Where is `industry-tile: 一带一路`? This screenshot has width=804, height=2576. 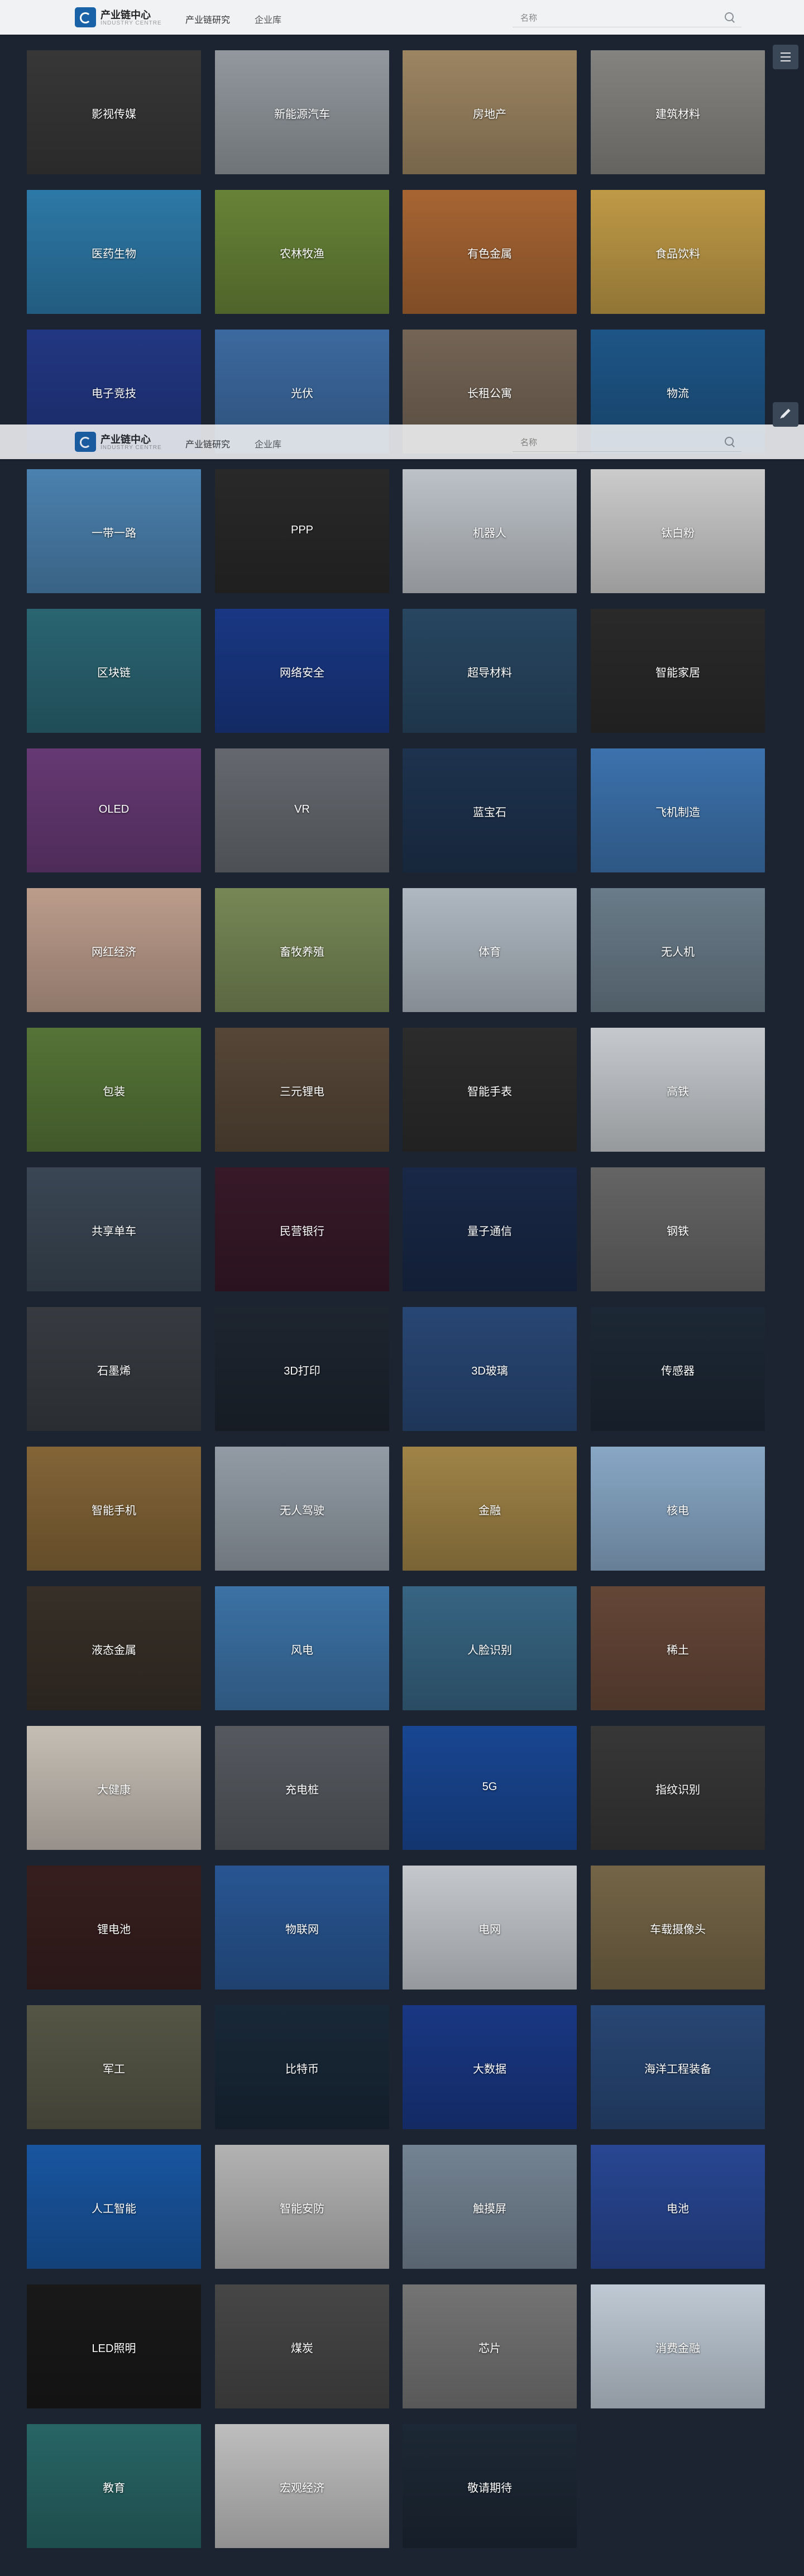 industry-tile: 一带一路 is located at coordinates (114, 531).